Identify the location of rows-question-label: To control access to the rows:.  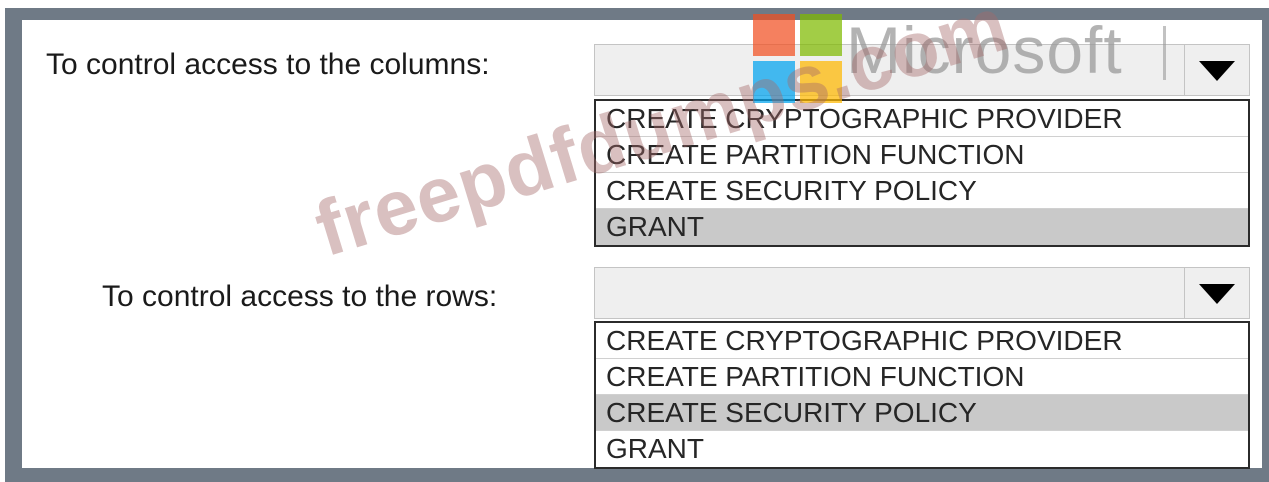
(300, 296).